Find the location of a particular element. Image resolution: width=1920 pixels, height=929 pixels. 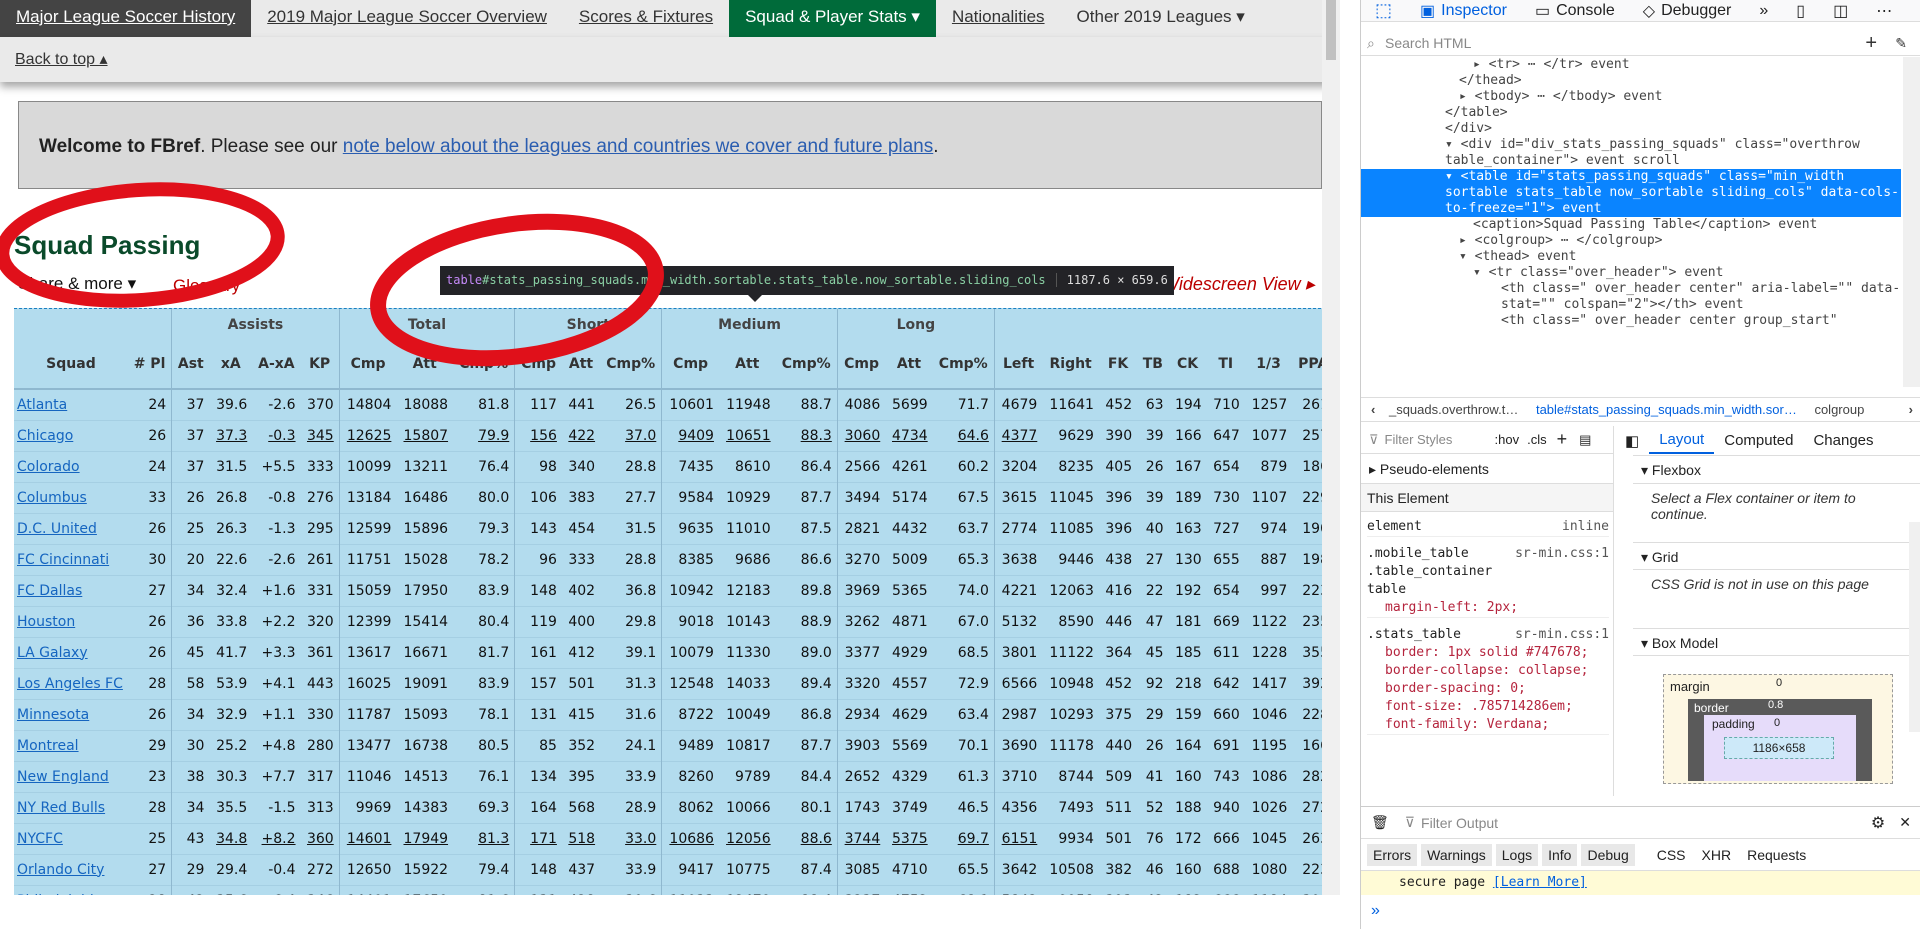

squad-link: FC Dallas is located at coordinates (71, 590).